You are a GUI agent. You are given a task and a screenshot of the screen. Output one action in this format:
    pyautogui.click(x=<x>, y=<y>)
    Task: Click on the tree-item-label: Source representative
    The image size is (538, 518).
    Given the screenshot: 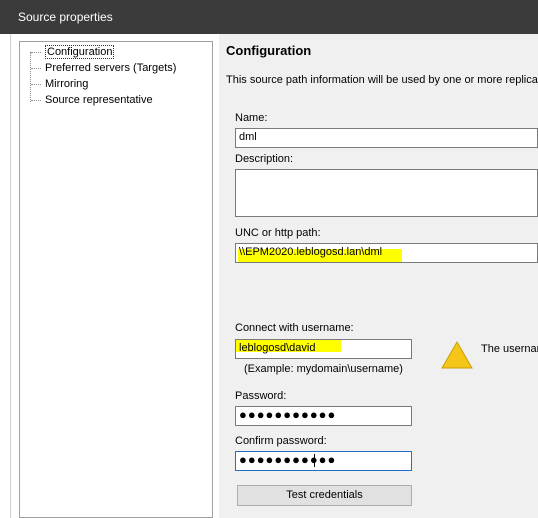 What is the action you would take?
    pyautogui.click(x=99, y=100)
    